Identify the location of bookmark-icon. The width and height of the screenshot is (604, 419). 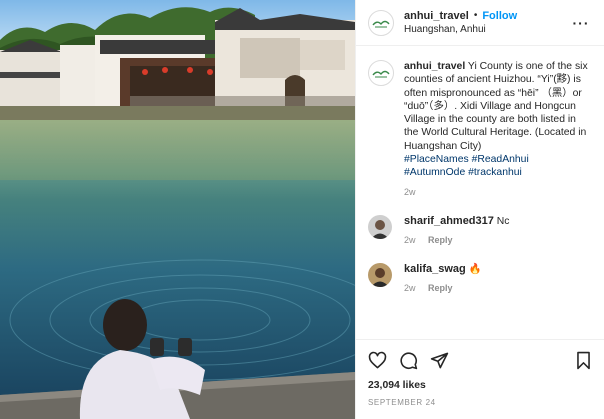
(583, 360).